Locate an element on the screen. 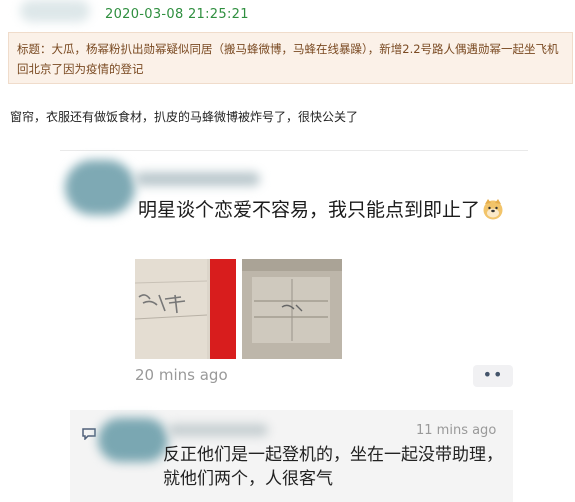  divider is located at coordinates (294, 150).